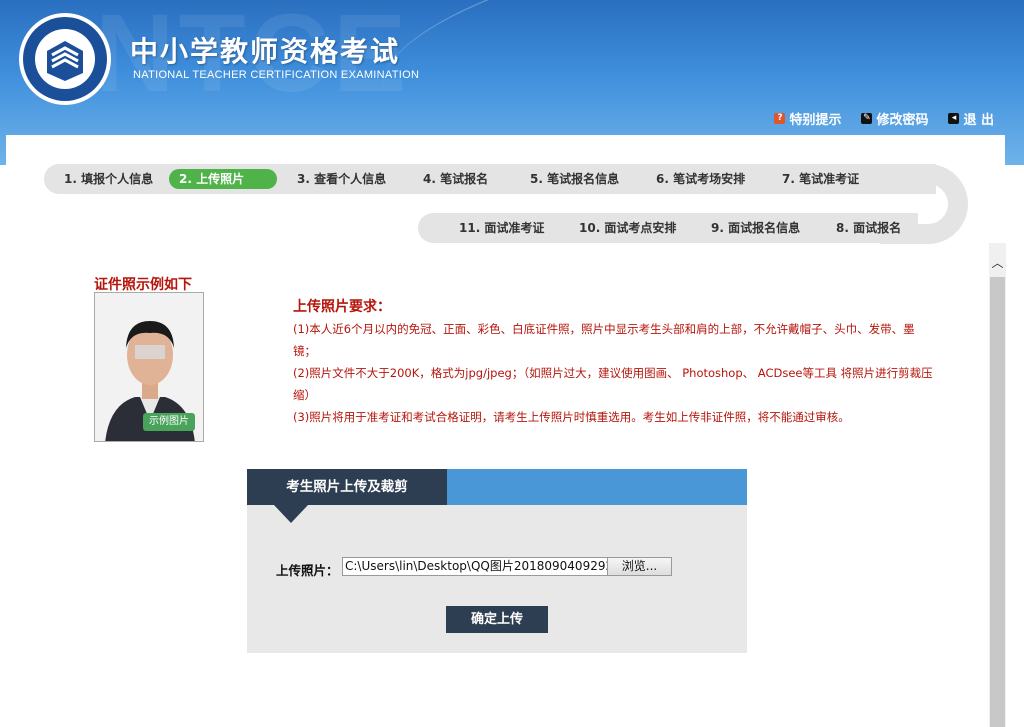 The height and width of the screenshot is (727, 1024). I want to click on logout-link: ◂ 退 出, so click(971, 118).